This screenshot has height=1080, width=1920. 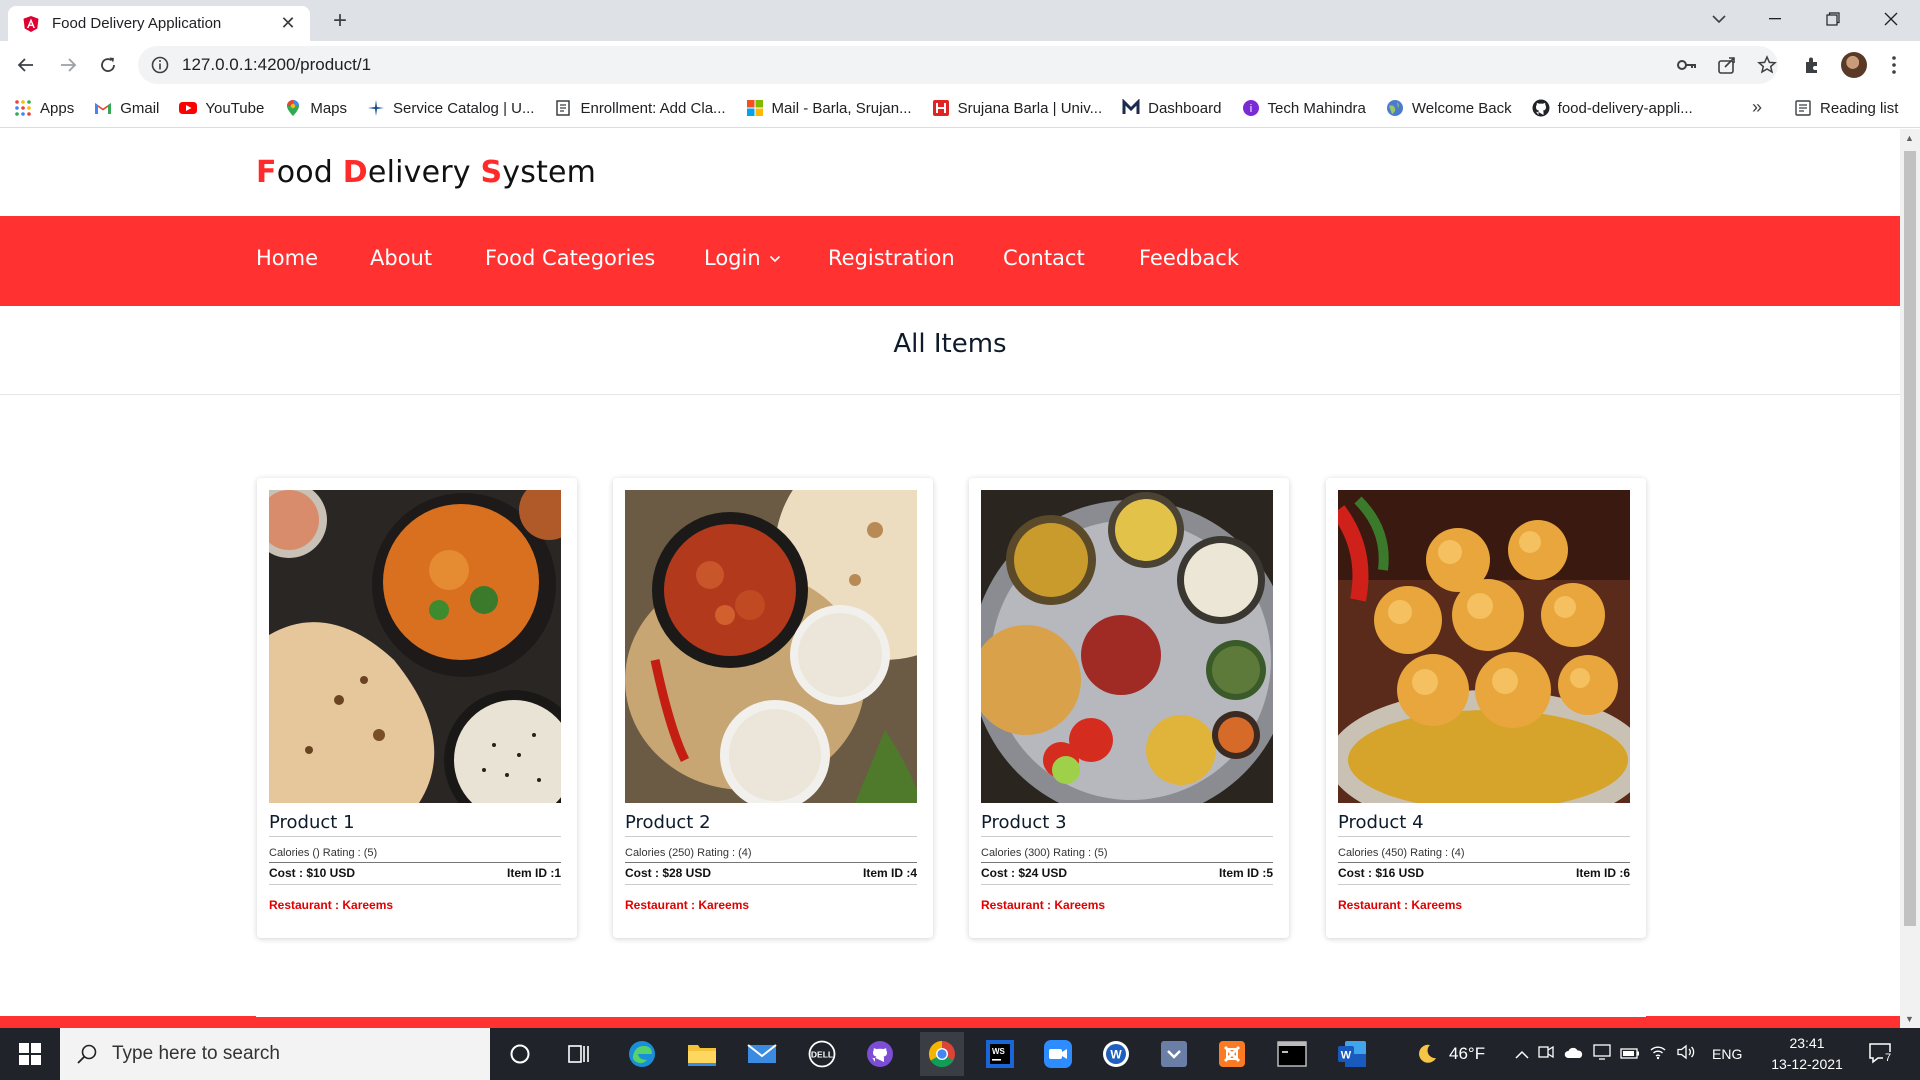 What do you see at coordinates (1172, 108) in the screenshot?
I see `bookmark-dashboard: Dashboard` at bounding box center [1172, 108].